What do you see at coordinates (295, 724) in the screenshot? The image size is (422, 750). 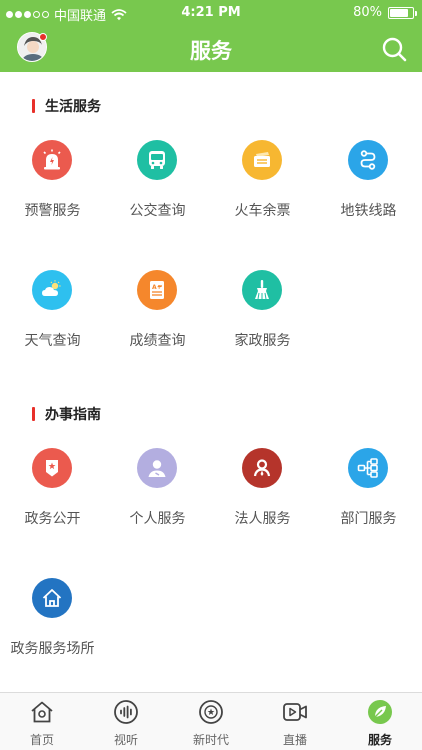 I see `tab-live: 直播` at bounding box center [295, 724].